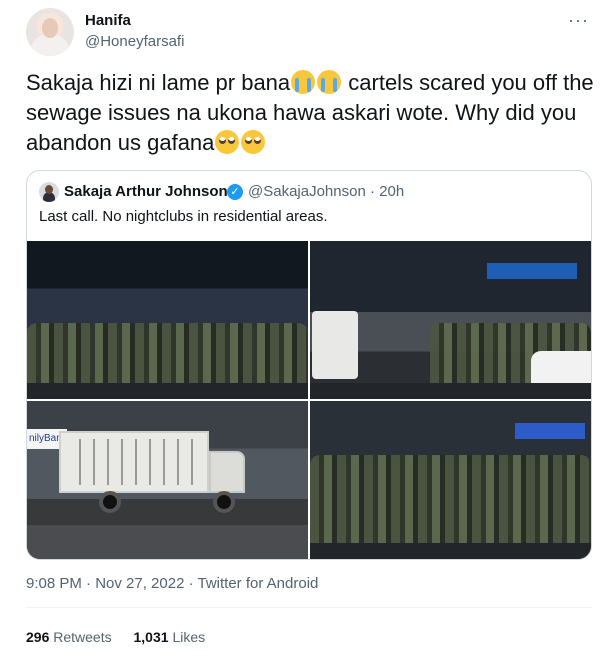  I want to click on verified-badge-icon: ✓, so click(235, 192).